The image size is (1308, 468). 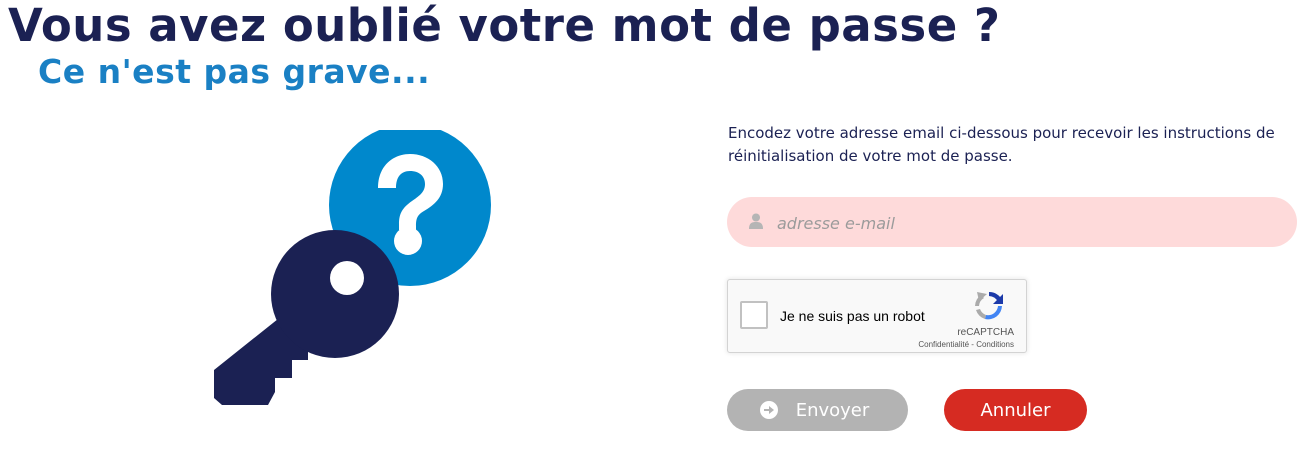 What do you see at coordinates (408, 241) in the screenshot?
I see `question-dot` at bounding box center [408, 241].